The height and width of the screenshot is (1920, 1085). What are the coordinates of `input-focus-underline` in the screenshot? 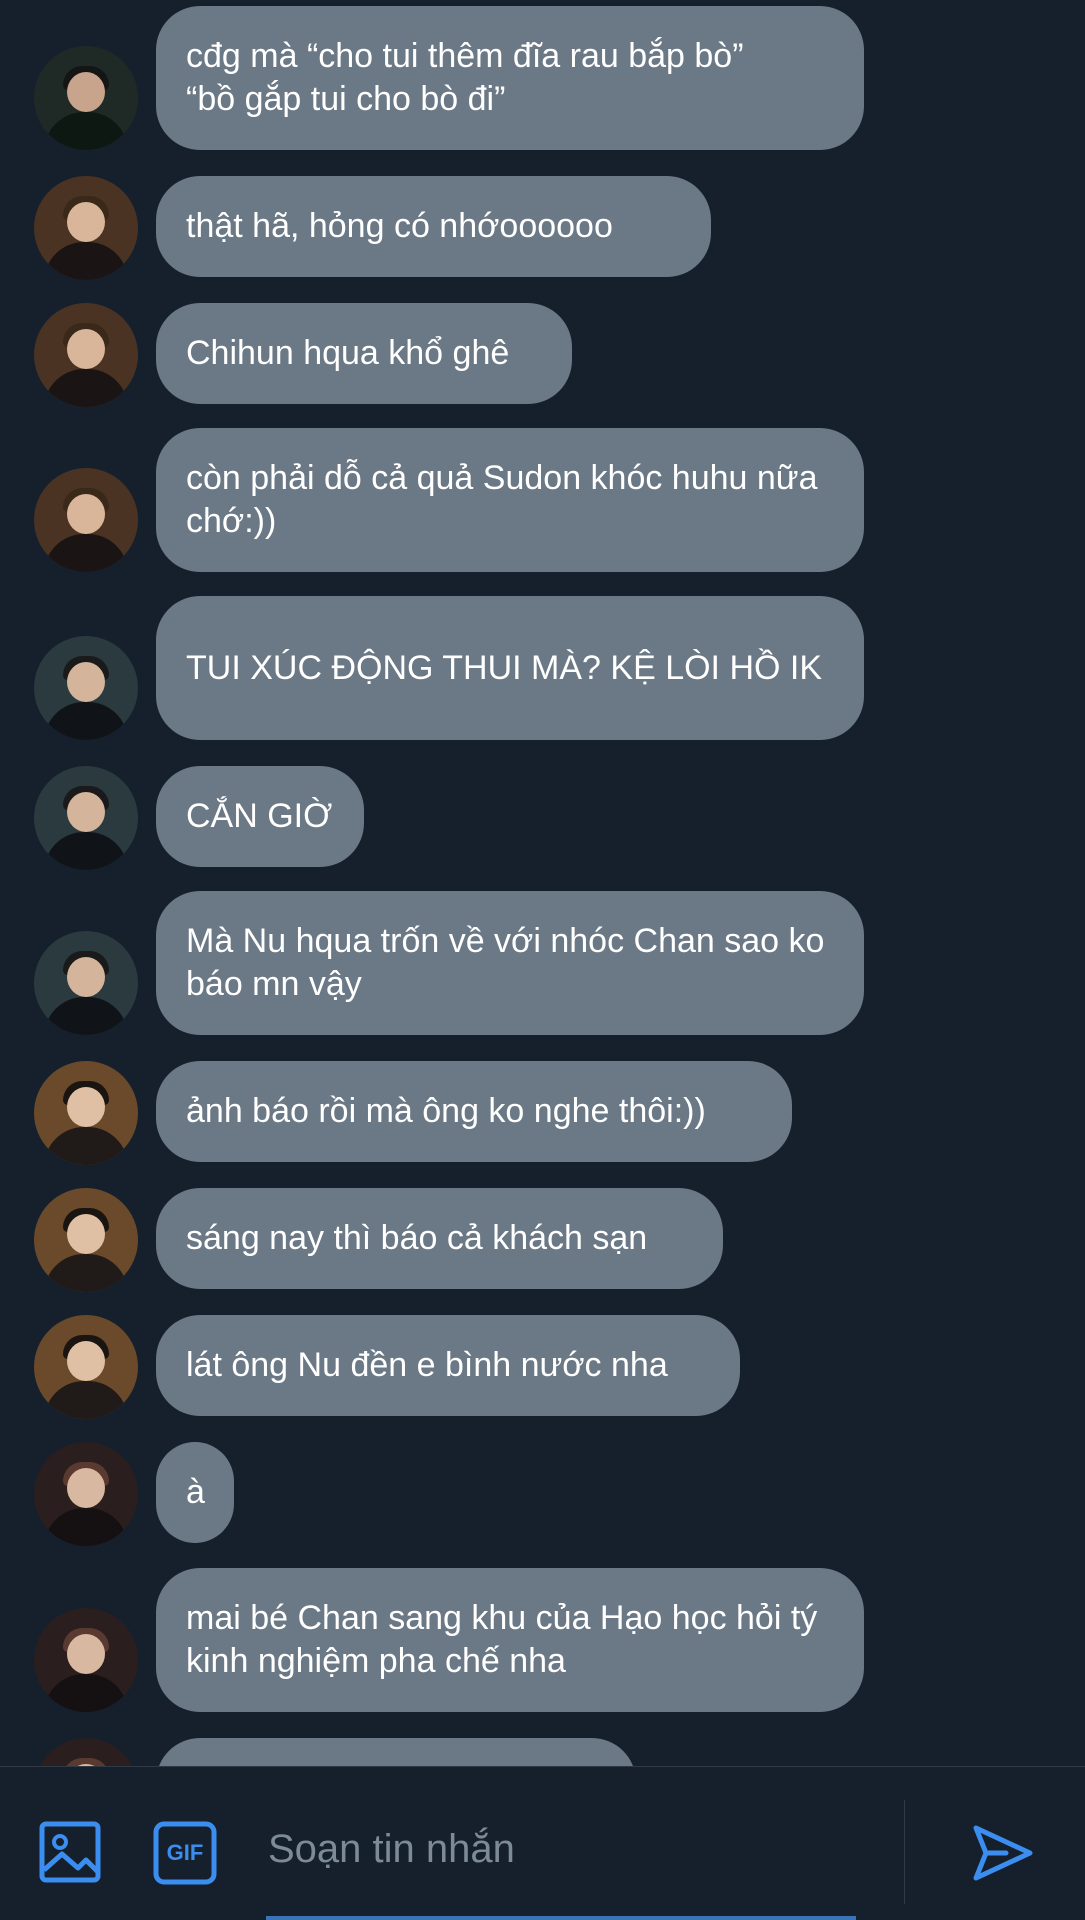 It's located at (561, 1918).